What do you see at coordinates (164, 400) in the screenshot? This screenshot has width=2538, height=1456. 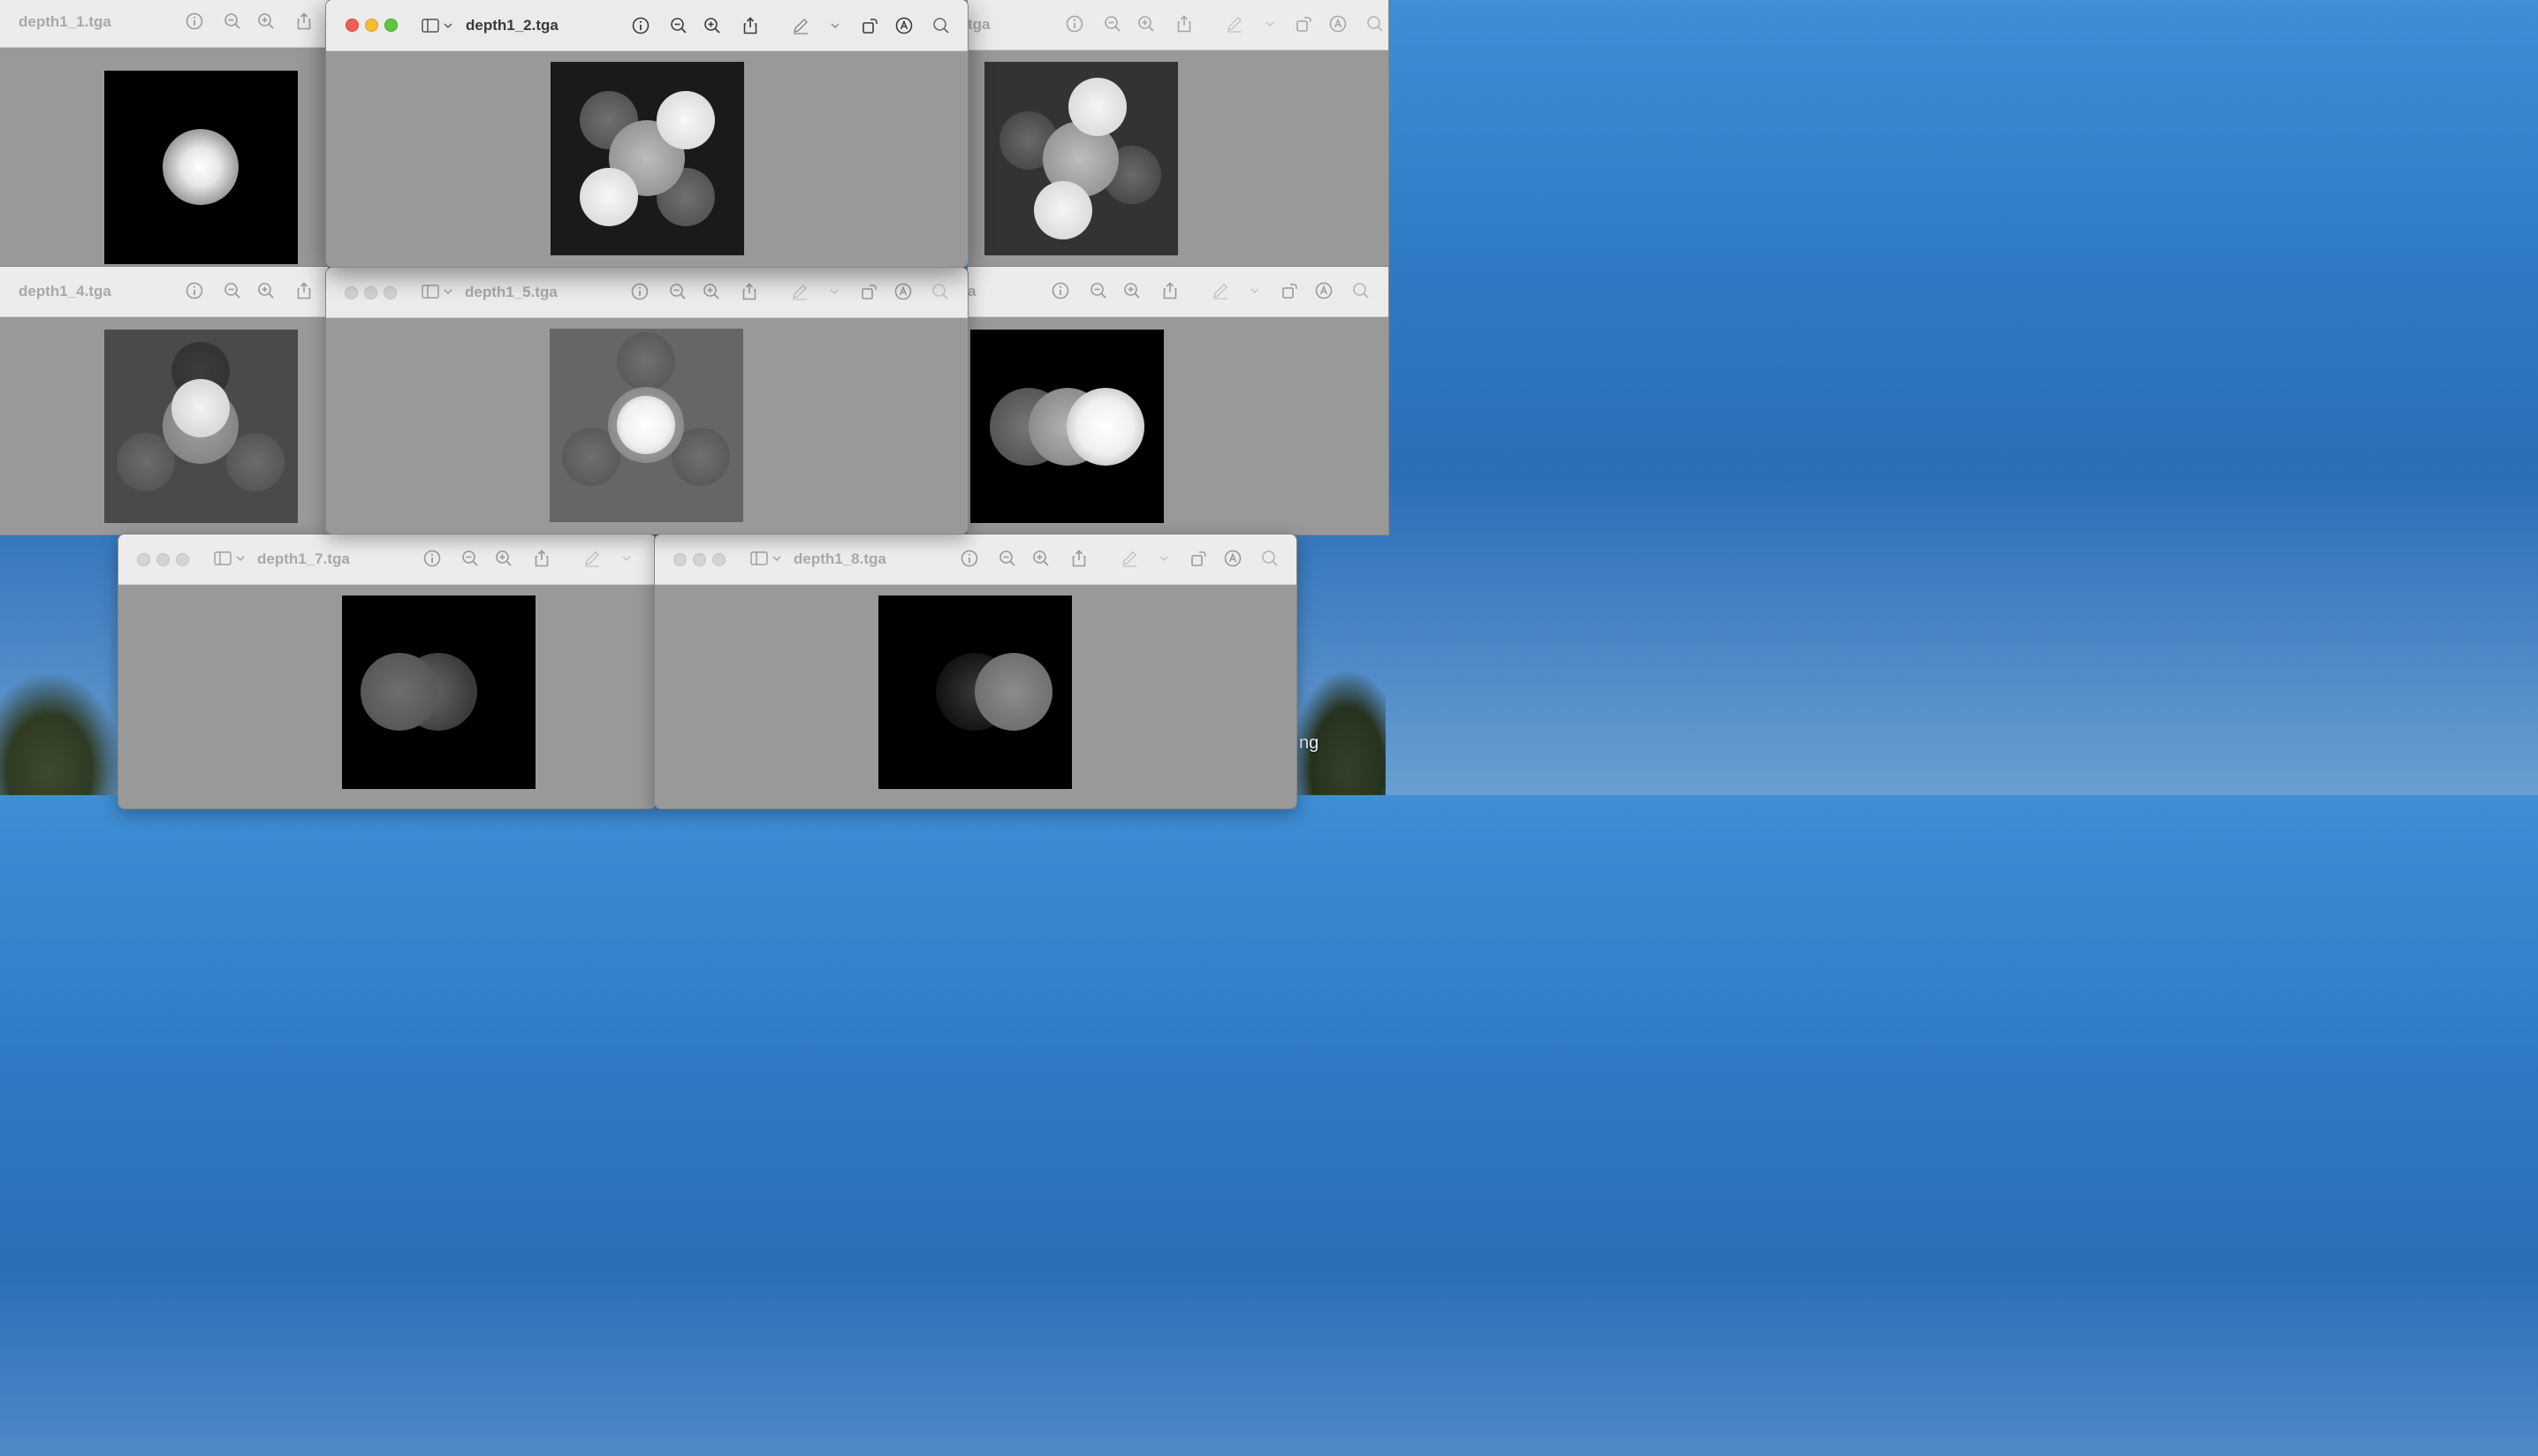 I see `window-depth1-4: depth1_4.tga` at bounding box center [164, 400].